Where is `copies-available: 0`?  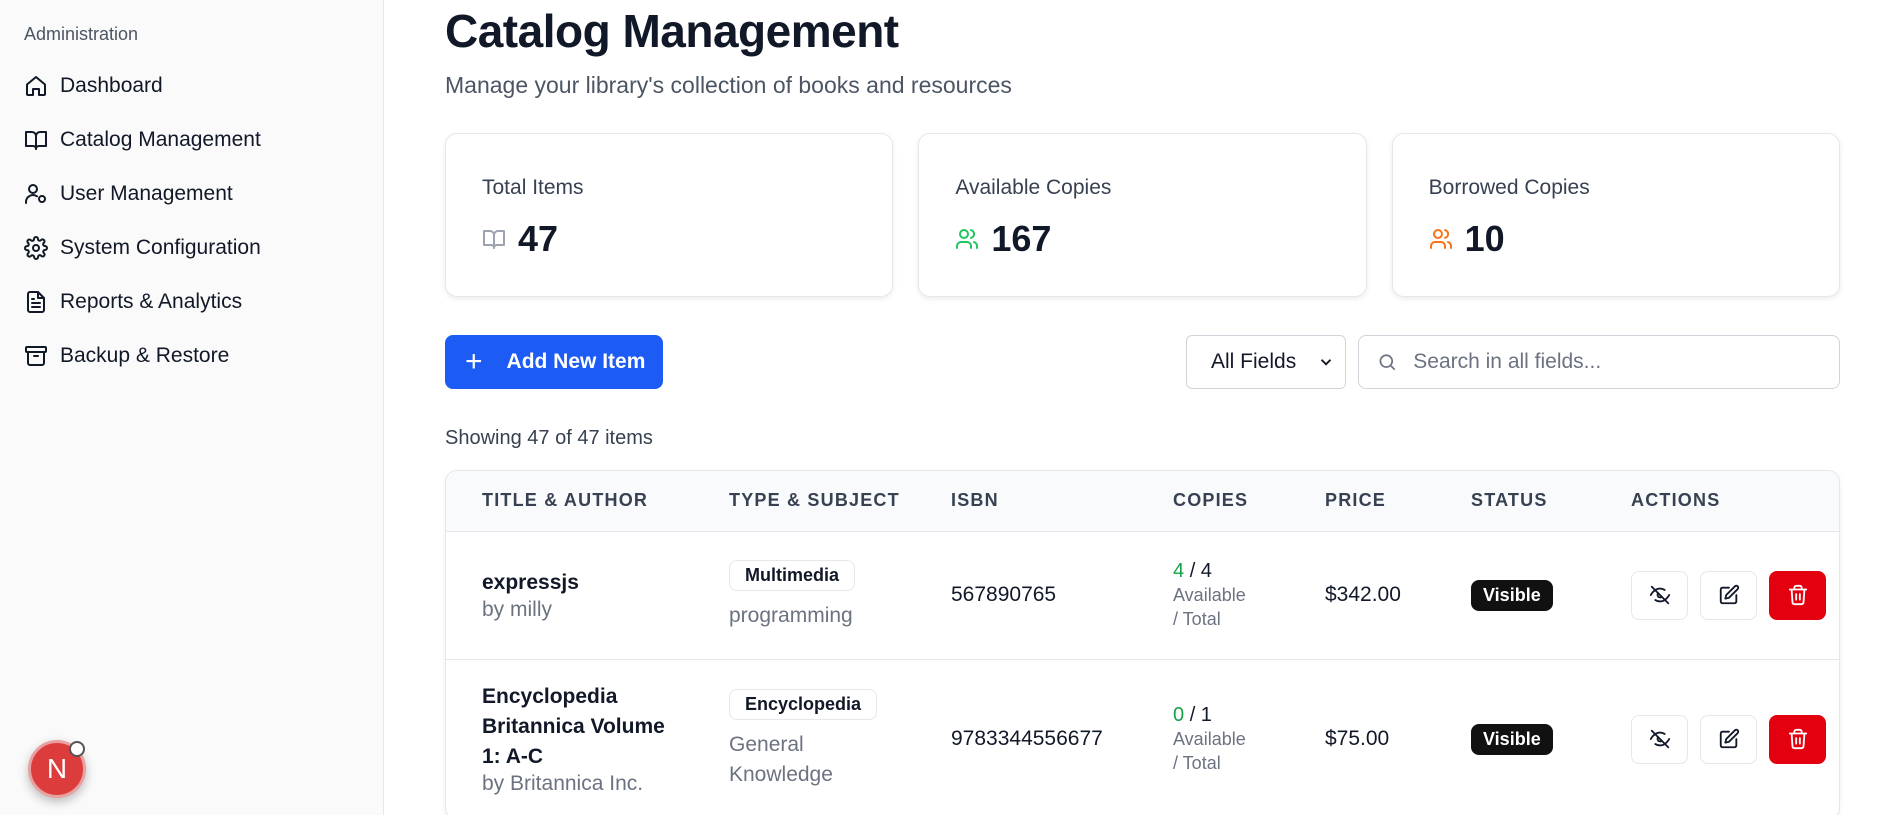 copies-available: 0 is located at coordinates (1179, 714).